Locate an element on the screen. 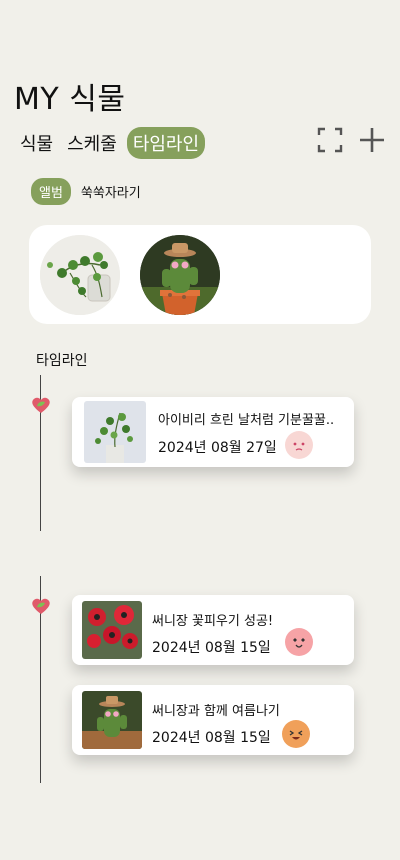  album-card is located at coordinates (200, 274).